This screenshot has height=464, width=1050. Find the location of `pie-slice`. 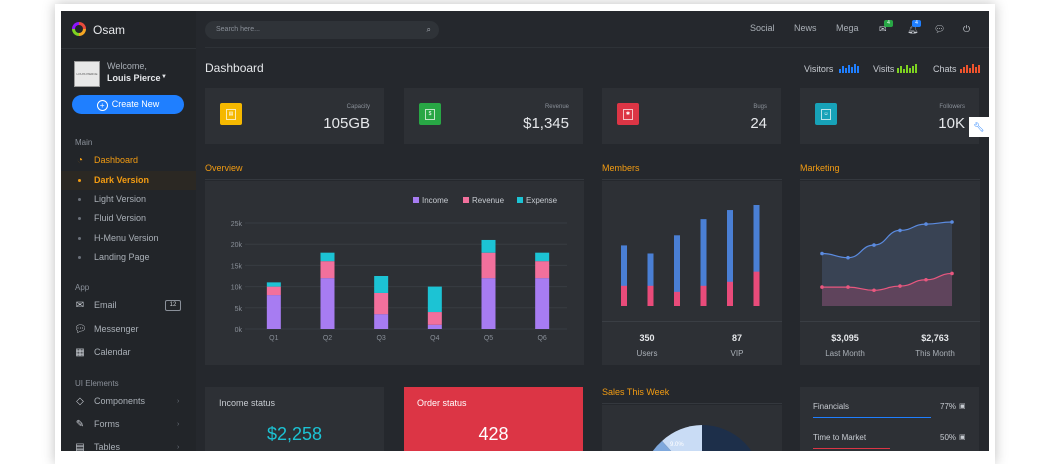

pie-slice is located at coordinates (727, 438).